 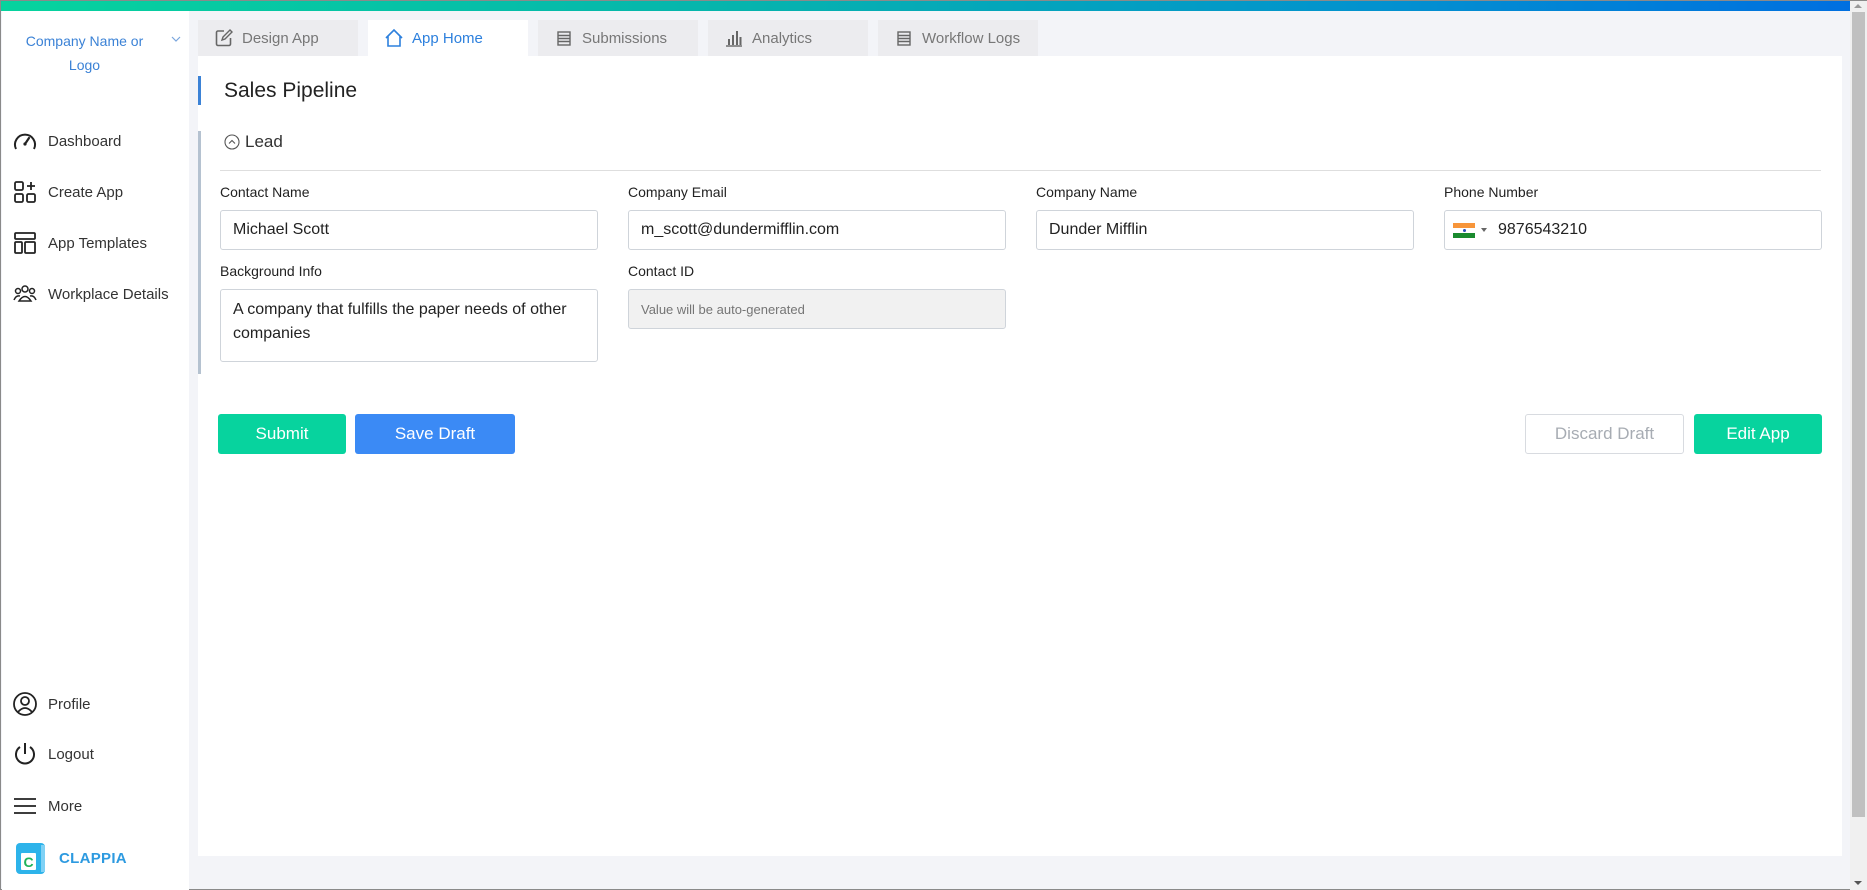 I want to click on tab-submissions: Submissions, so click(x=618, y=38).